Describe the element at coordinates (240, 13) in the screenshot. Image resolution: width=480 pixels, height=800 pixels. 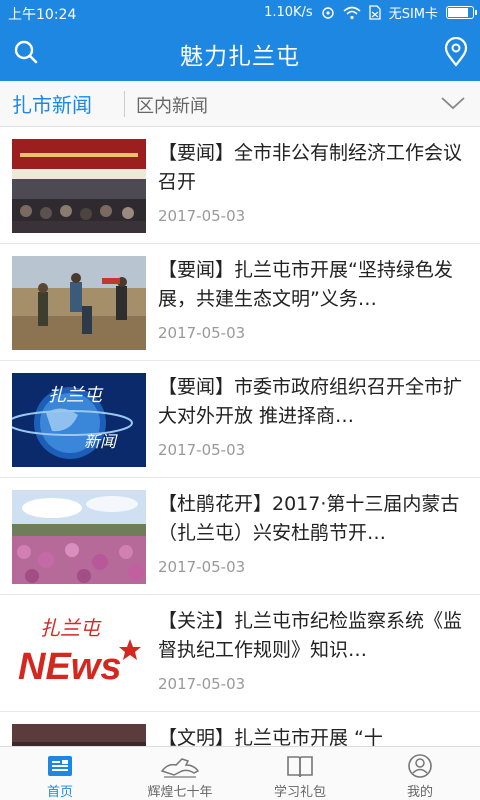
I see `status-bar: 上午10:24 1.10K/s 无SIM卡` at that location.